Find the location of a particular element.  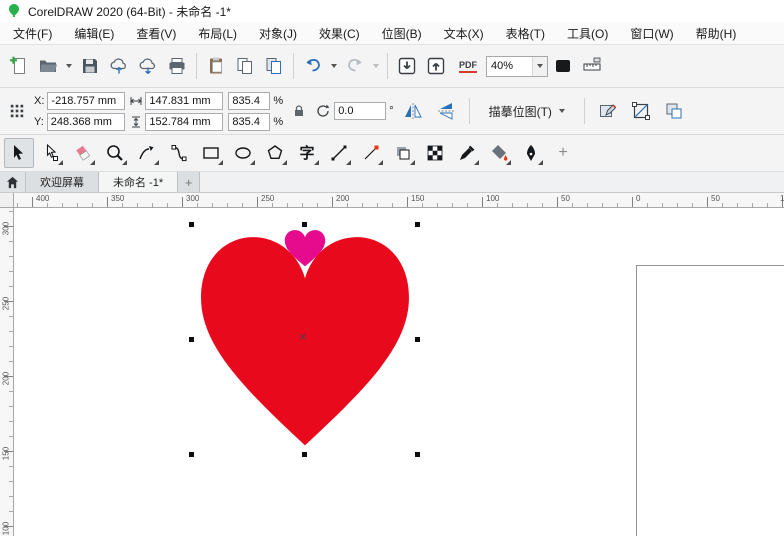

duplicate-button is located at coordinates (274, 66).